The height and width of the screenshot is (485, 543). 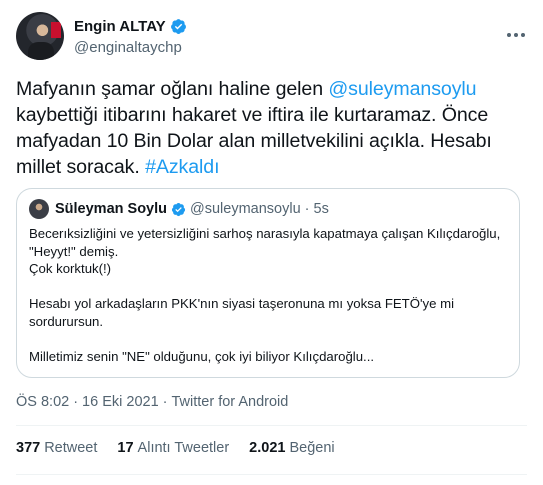 What do you see at coordinates (271, 38) in the screenshot?
I see `tweet-header: Engin ALTAY @enginaltaychp` at bounding box center [271, 38].